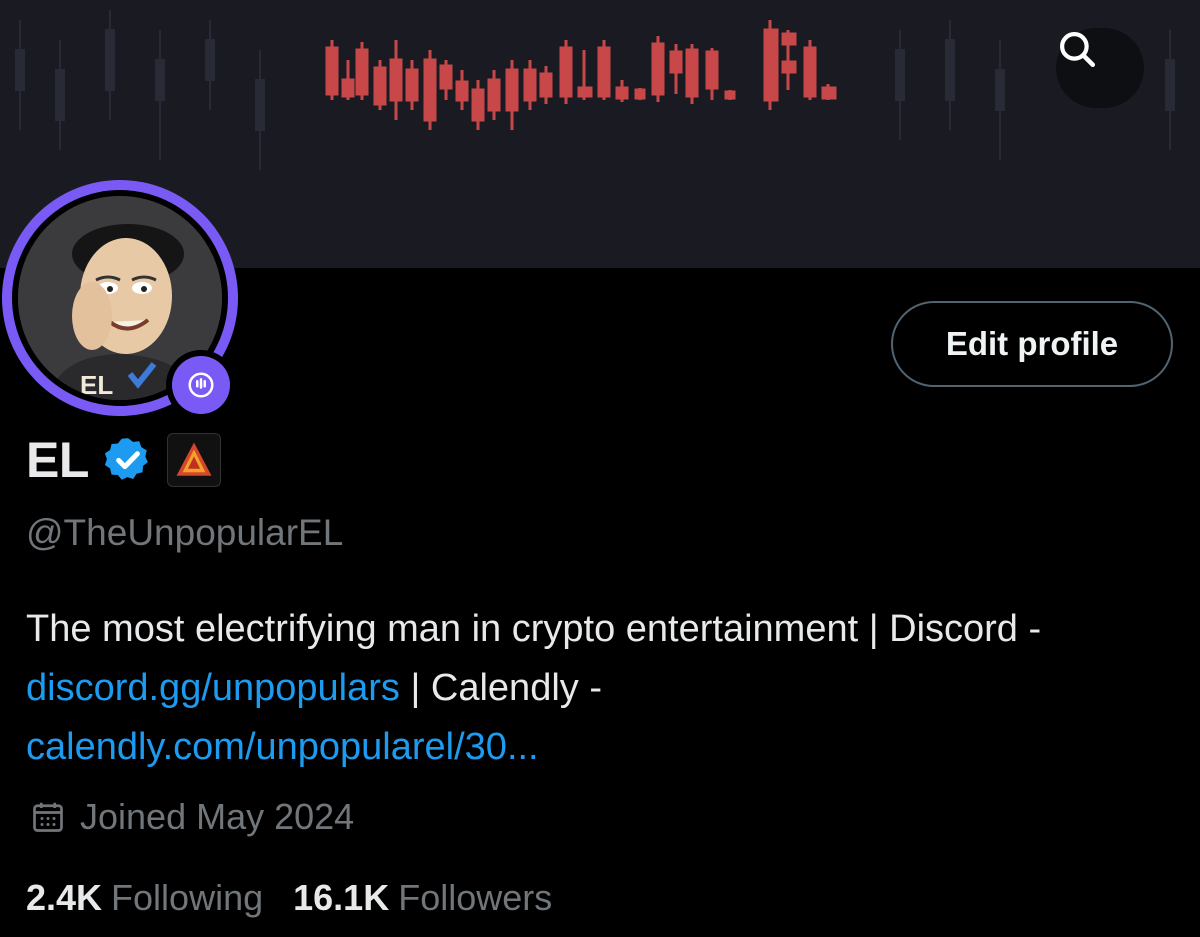  I want to click on calendar-icon, so click(48, 817).